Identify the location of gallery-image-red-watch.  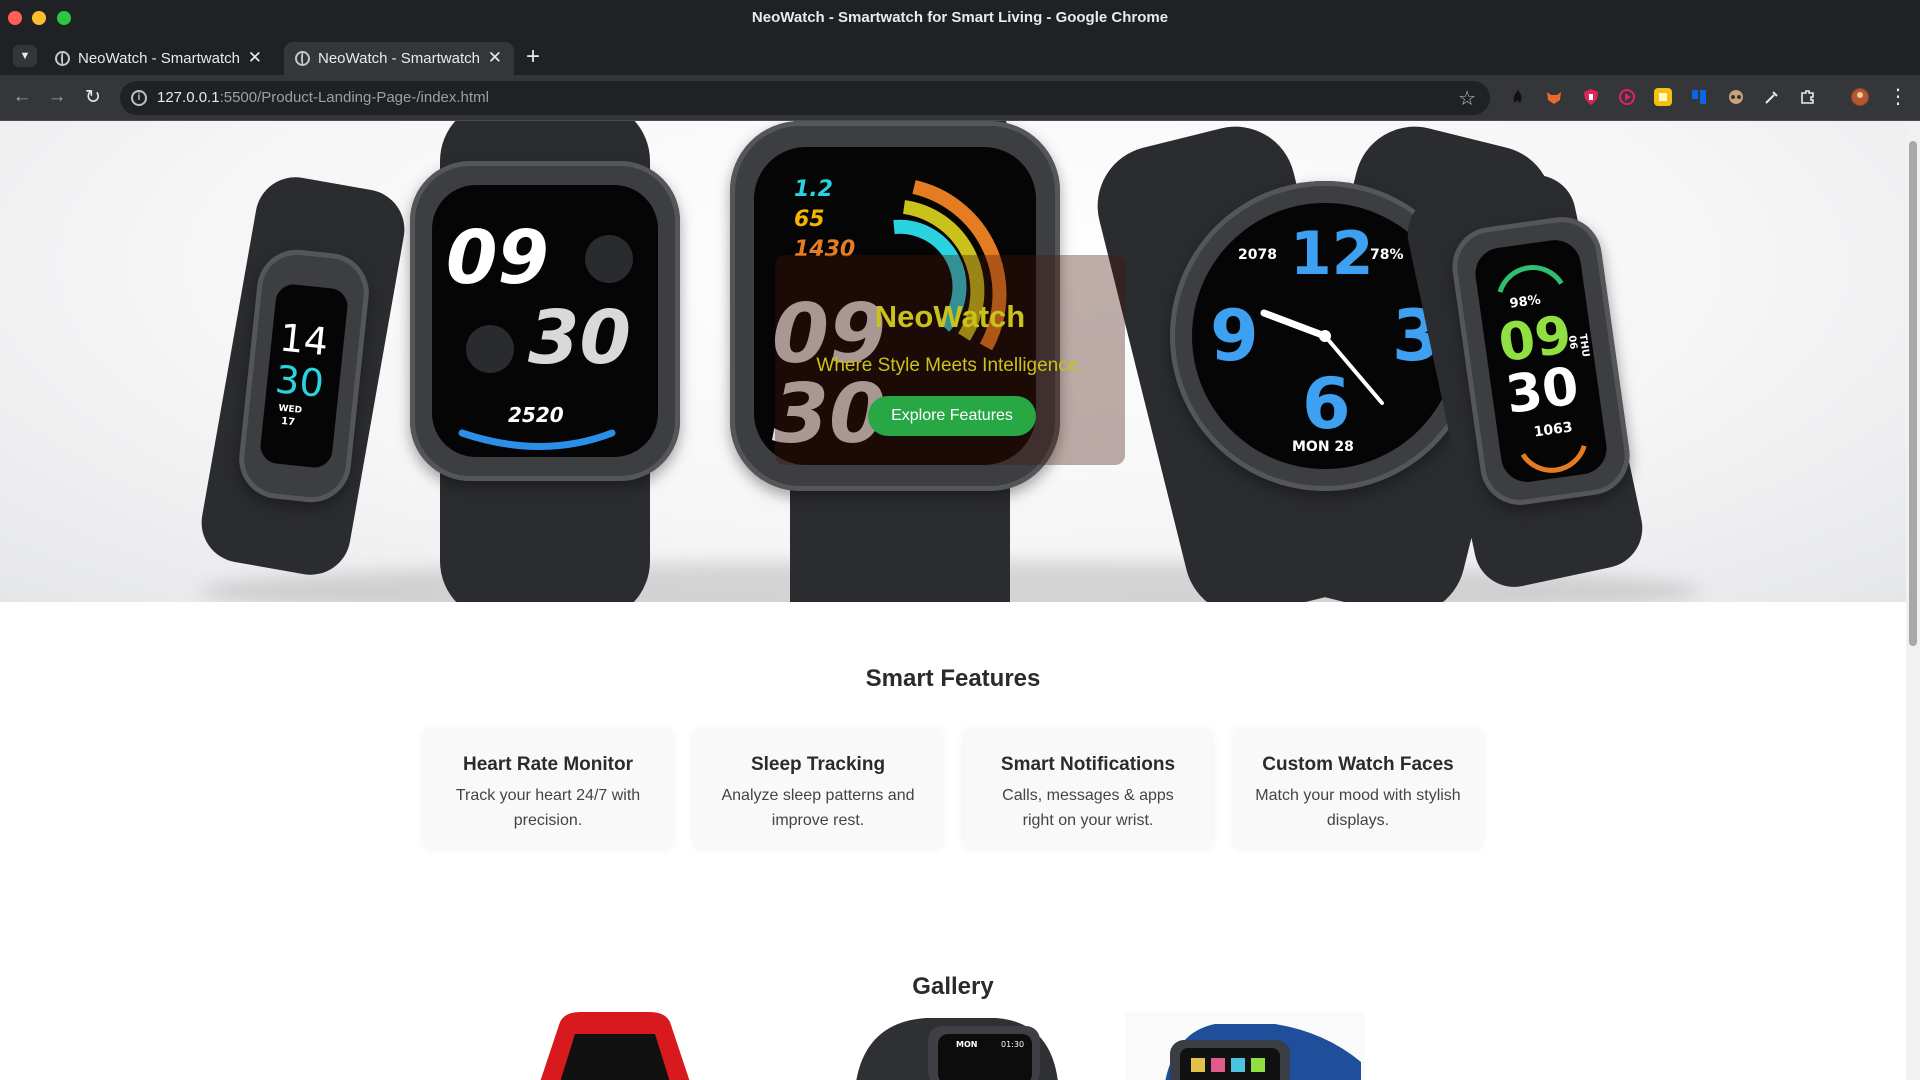
(615, 1046).